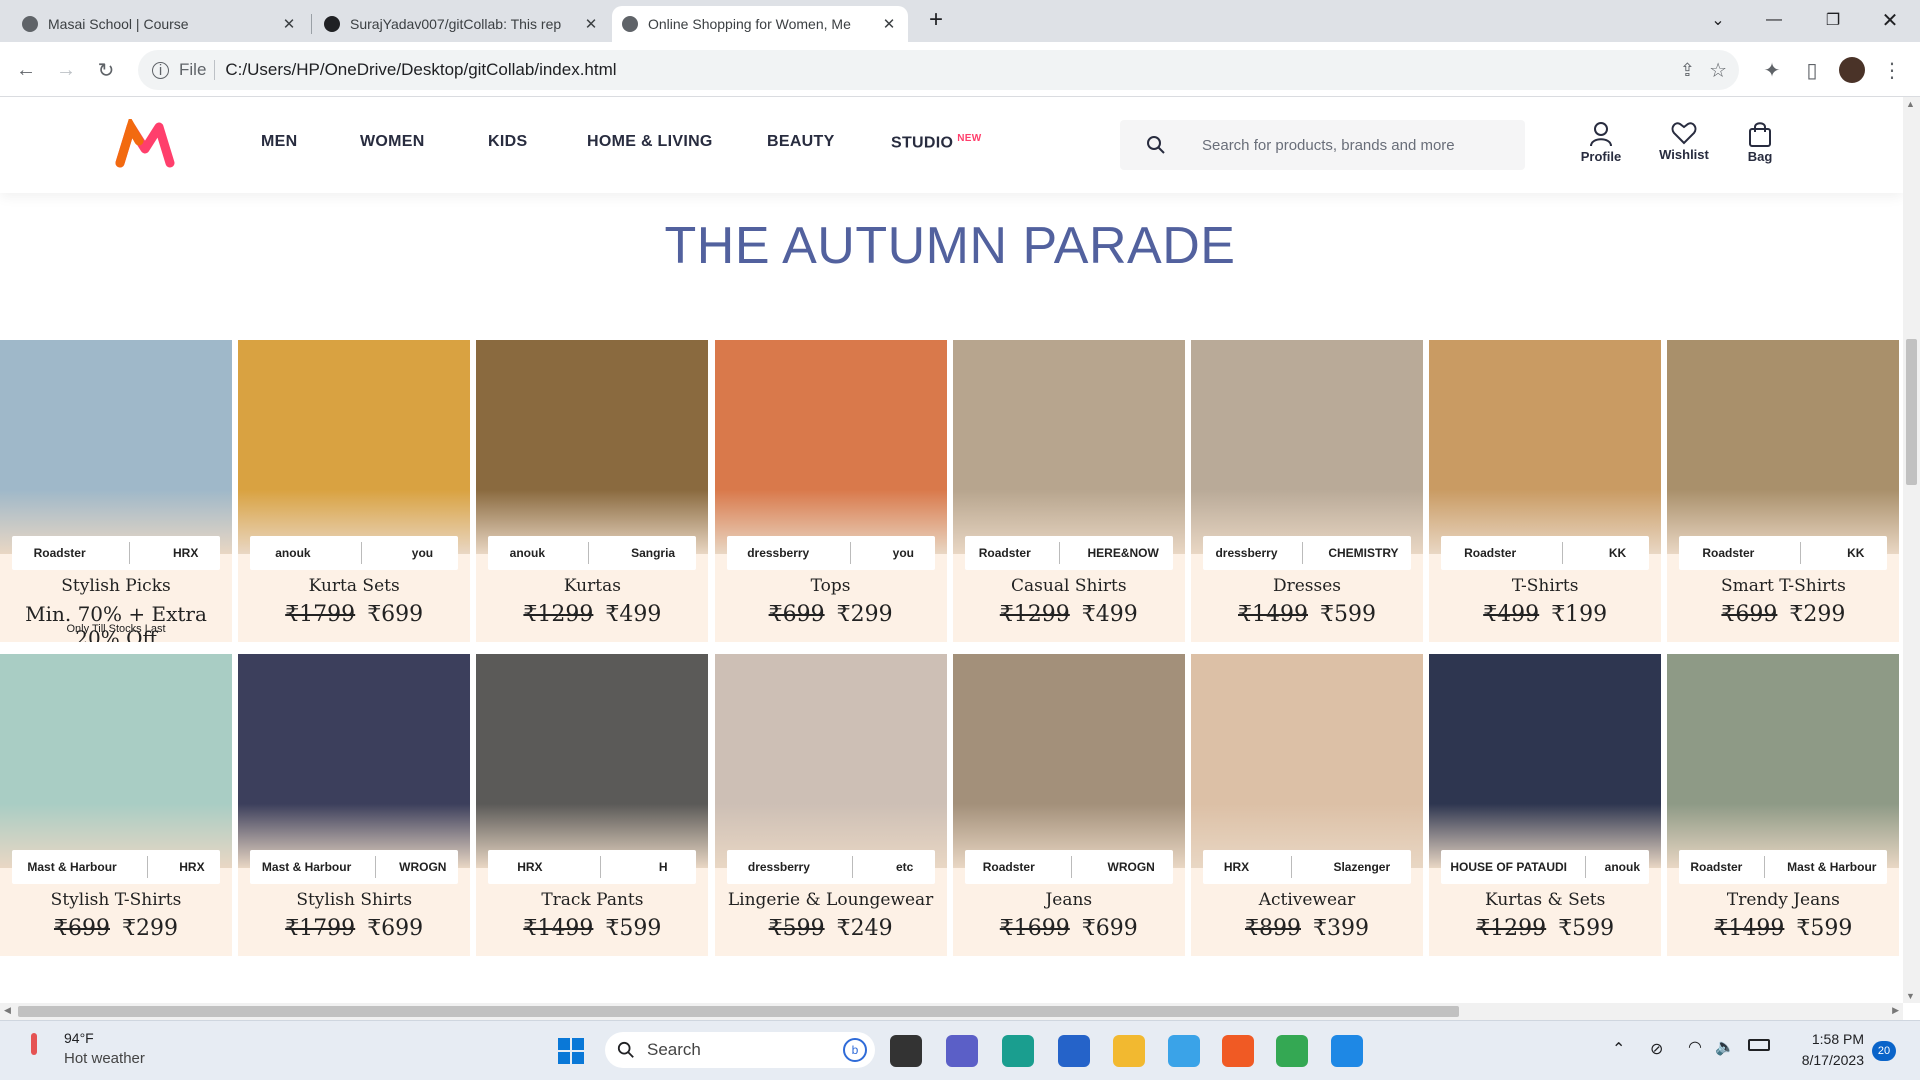 The width and height of the screenshot is (1920, 1080). What do you see at coordinates (507, 142) in the screenshot?
I see `nav-kids: KIDS` at bounding box center [507, 142].